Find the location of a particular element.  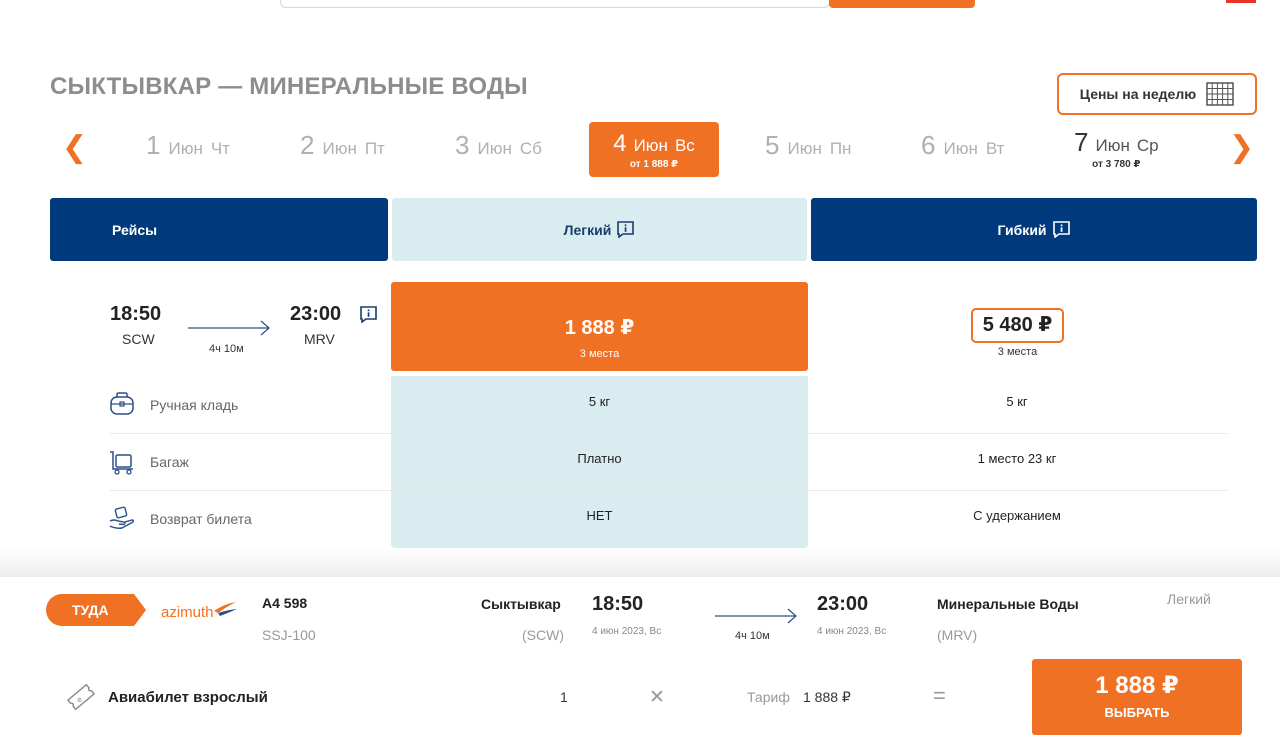

summary-arrival-time: 23:00 is located at coordinates (843, 604).